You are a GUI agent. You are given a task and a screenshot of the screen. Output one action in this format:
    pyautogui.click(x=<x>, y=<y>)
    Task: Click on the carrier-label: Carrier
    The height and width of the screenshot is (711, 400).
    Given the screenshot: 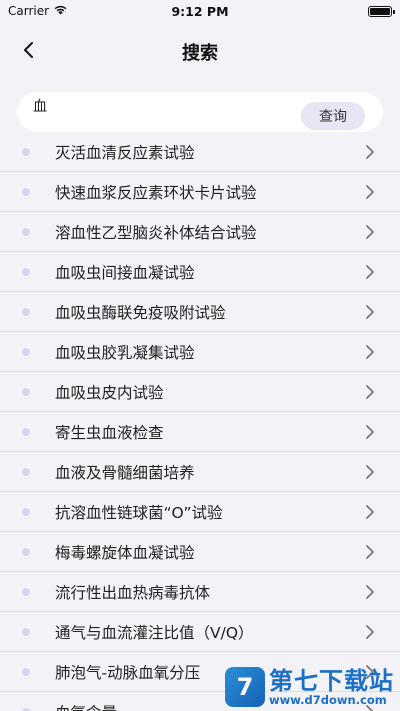 What is the action you would take?
    pyautogui.click(x=29, y=11)
    